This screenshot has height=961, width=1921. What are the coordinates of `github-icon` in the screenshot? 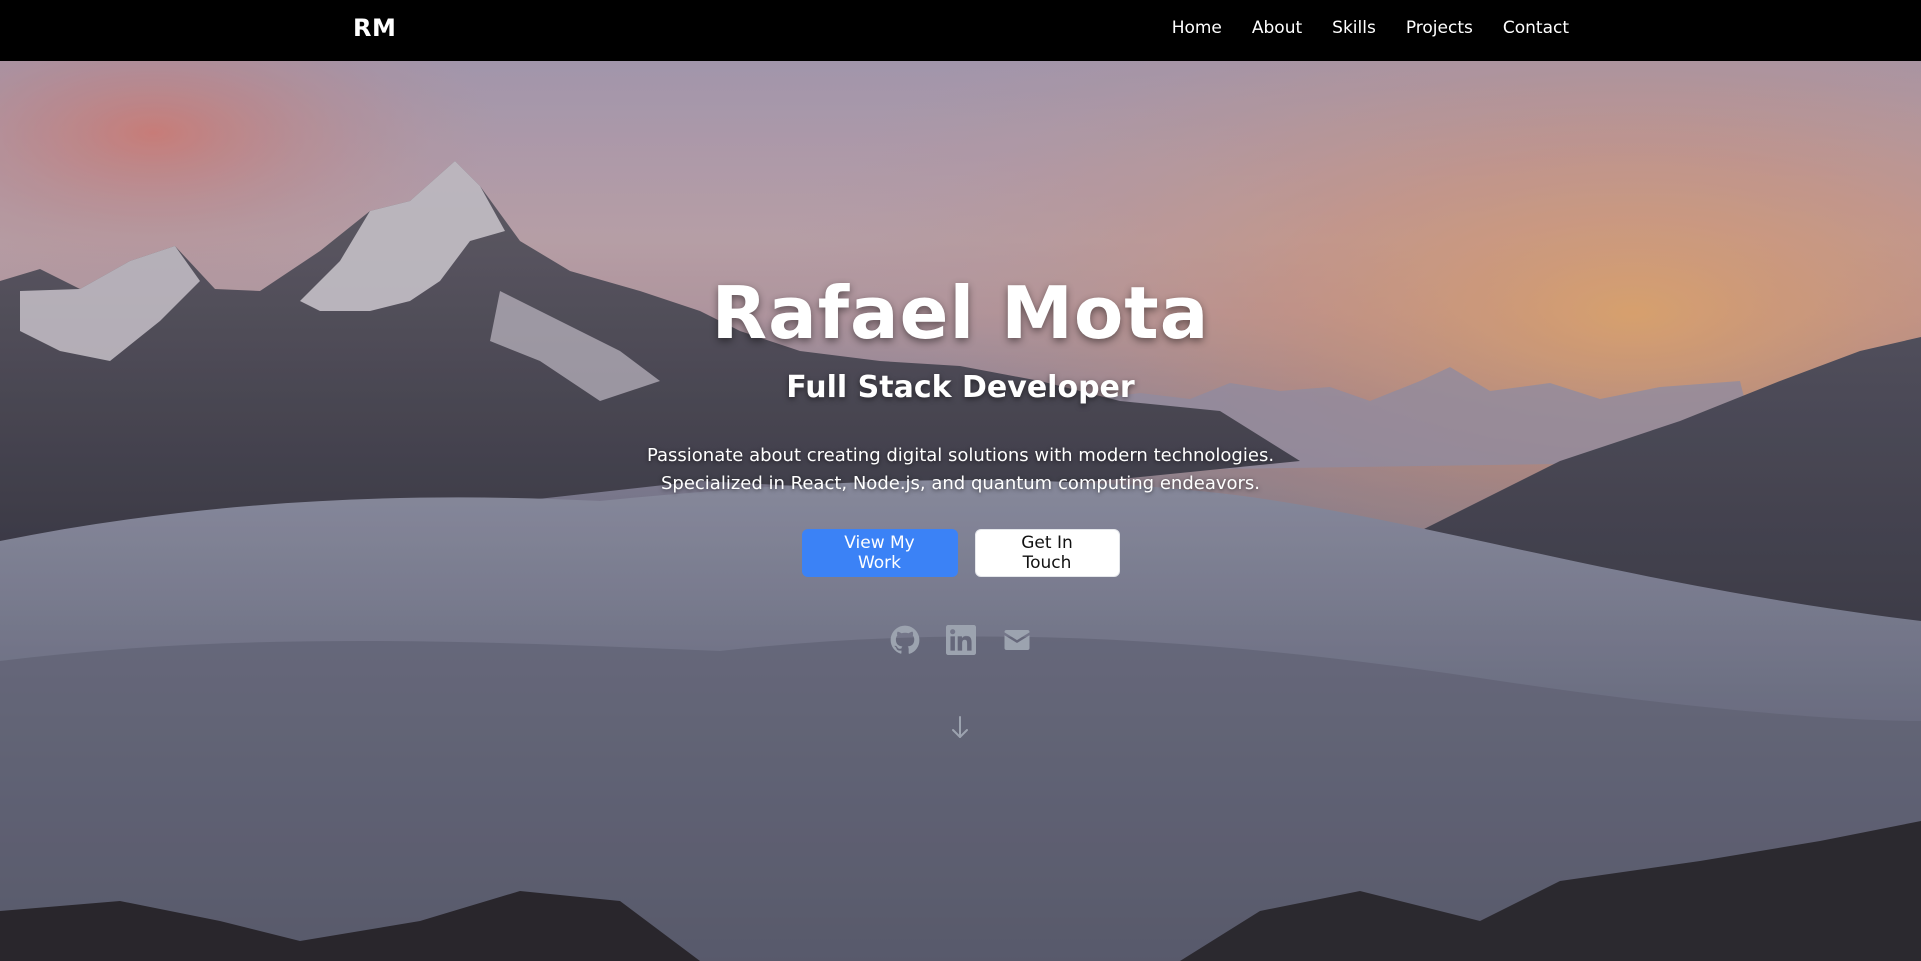 It's located at (905, 640).